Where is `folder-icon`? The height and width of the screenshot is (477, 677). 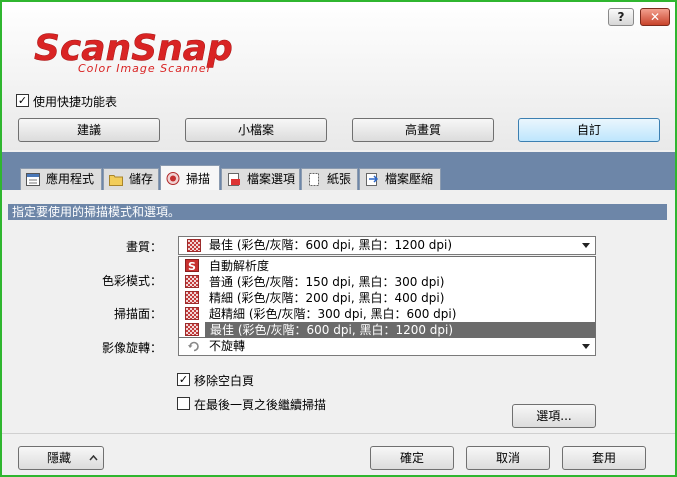
folder-icon is located at coordinates (116, 180).